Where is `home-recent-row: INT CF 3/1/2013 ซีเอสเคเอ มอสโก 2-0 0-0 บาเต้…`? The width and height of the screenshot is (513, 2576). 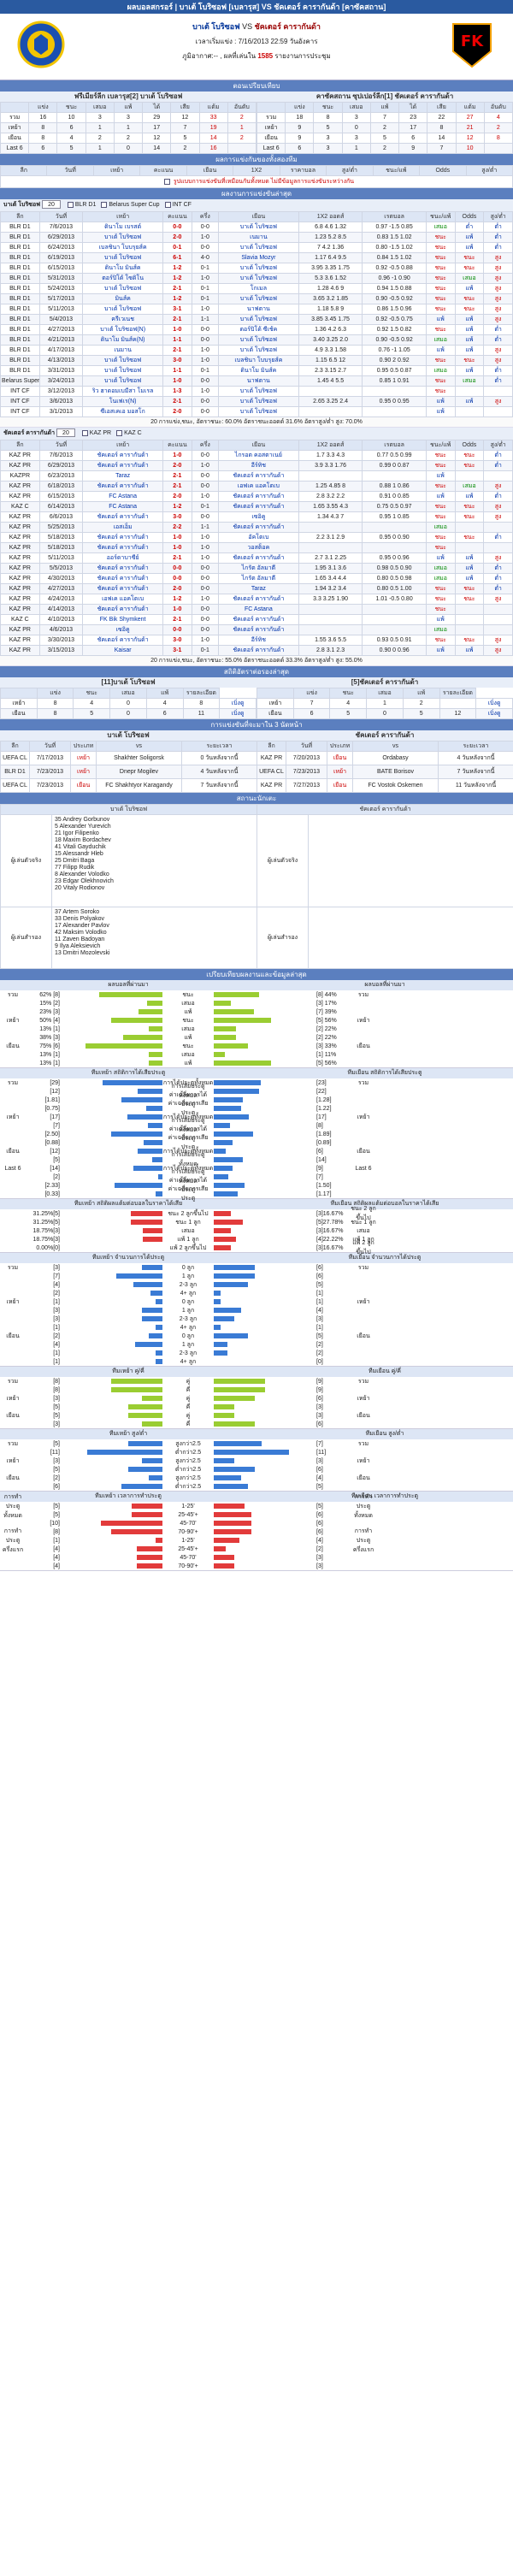
home-recent-row: INT CF 3/1/2013 ซีเอสเคเอ มอสโก 2-0 0-0 บาเต้… is located at coordinates (256, 411).